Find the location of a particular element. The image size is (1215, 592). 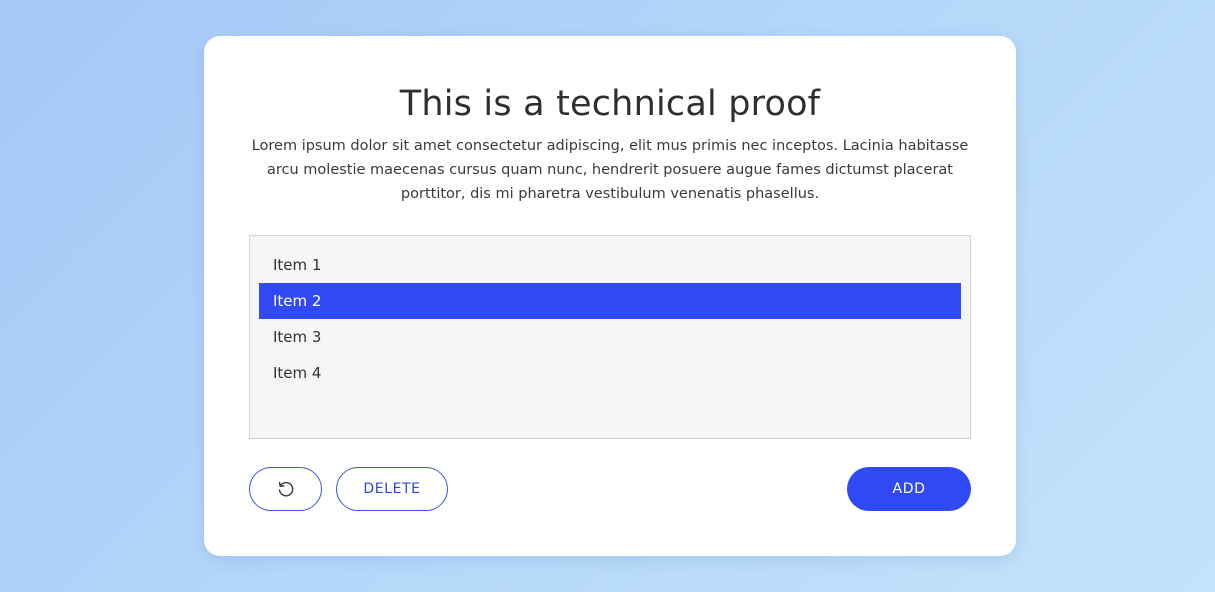

delete-button: DELETE is located at coordinates (392, 489).